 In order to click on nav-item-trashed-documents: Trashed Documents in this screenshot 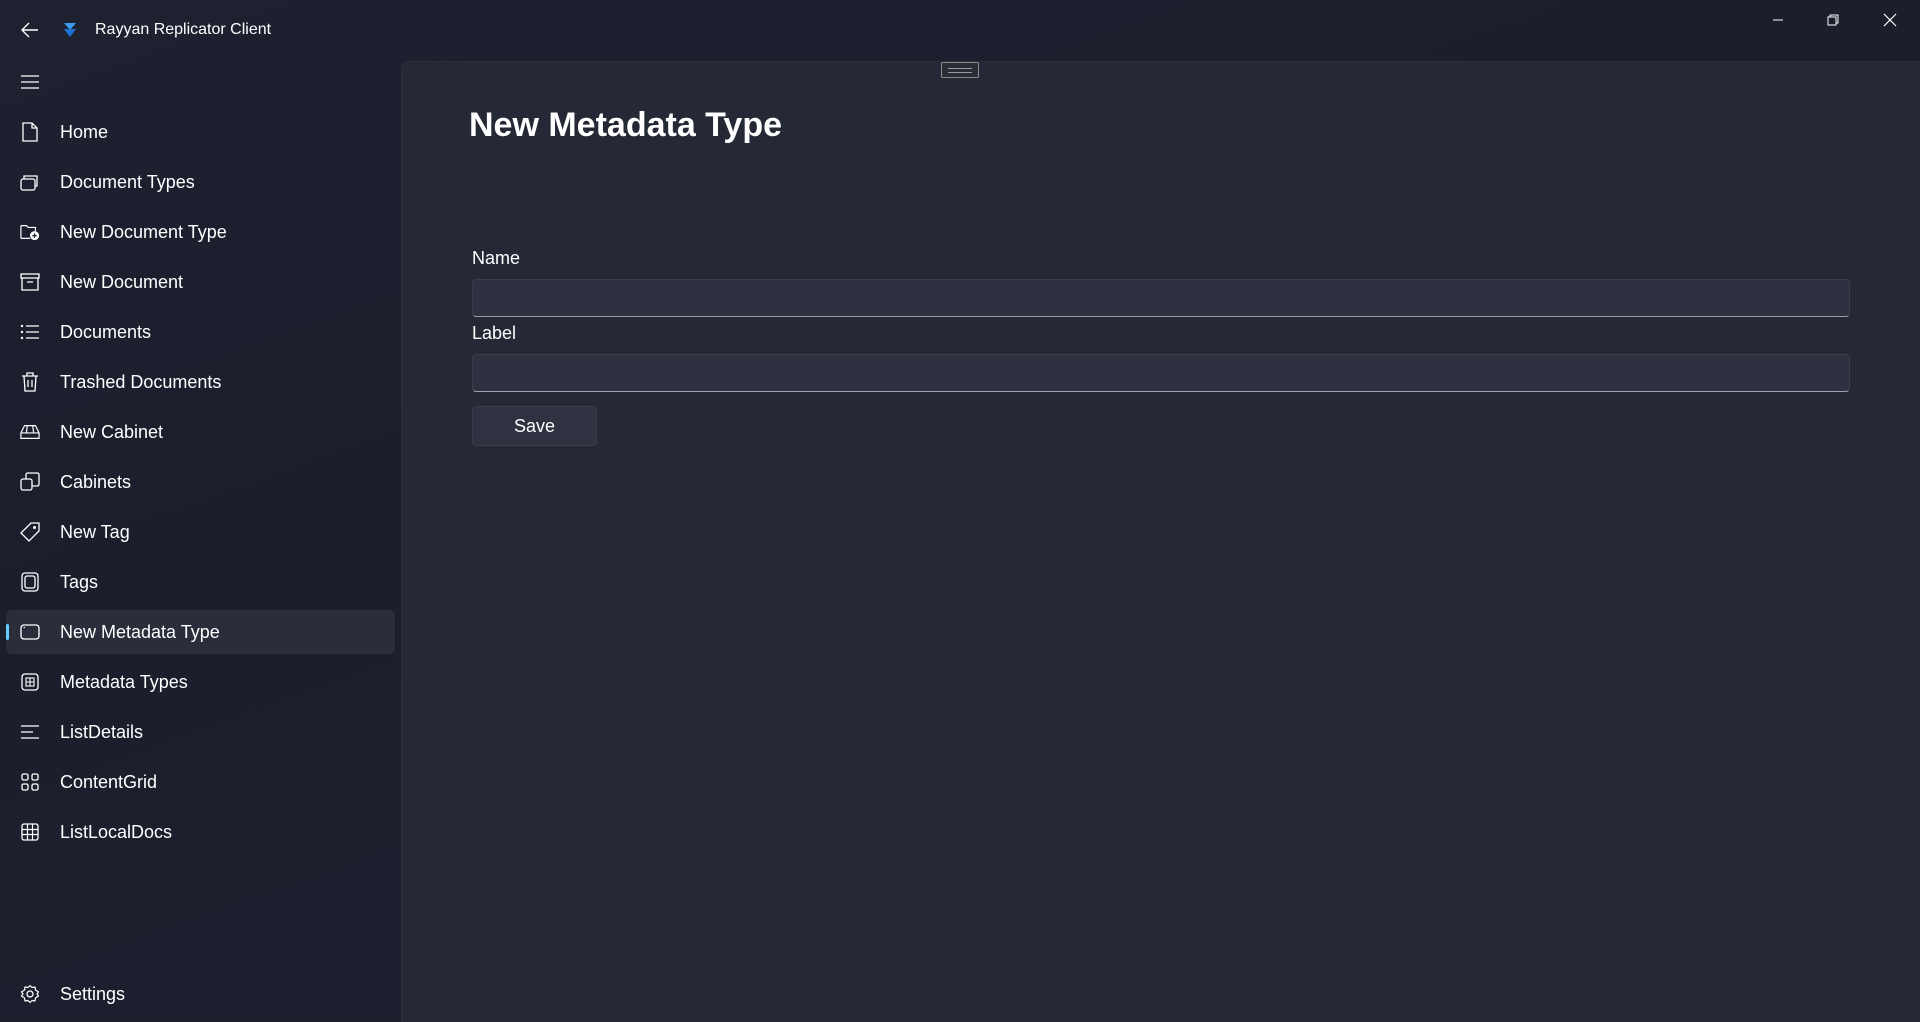, I will do `click(200, 382)`.